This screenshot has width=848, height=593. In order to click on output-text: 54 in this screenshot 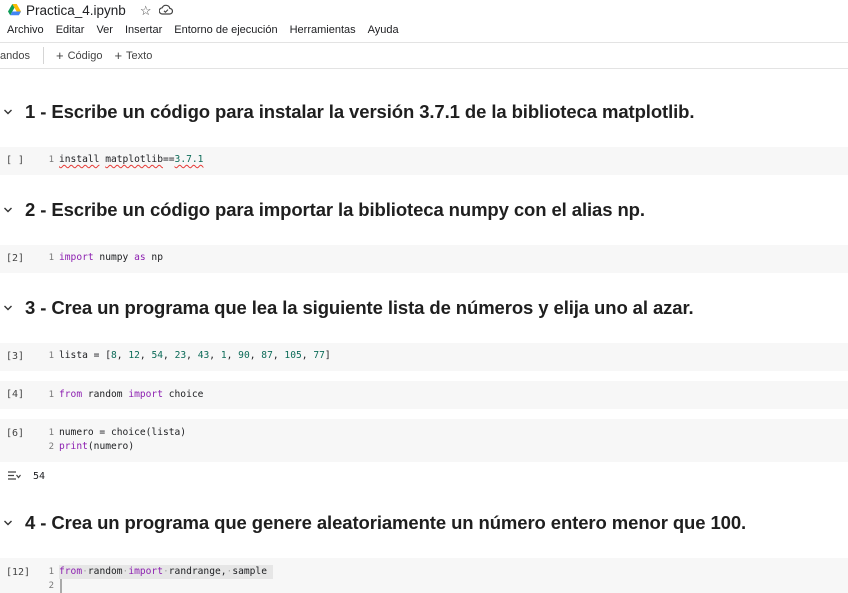, I will do `click(39, 476)`.